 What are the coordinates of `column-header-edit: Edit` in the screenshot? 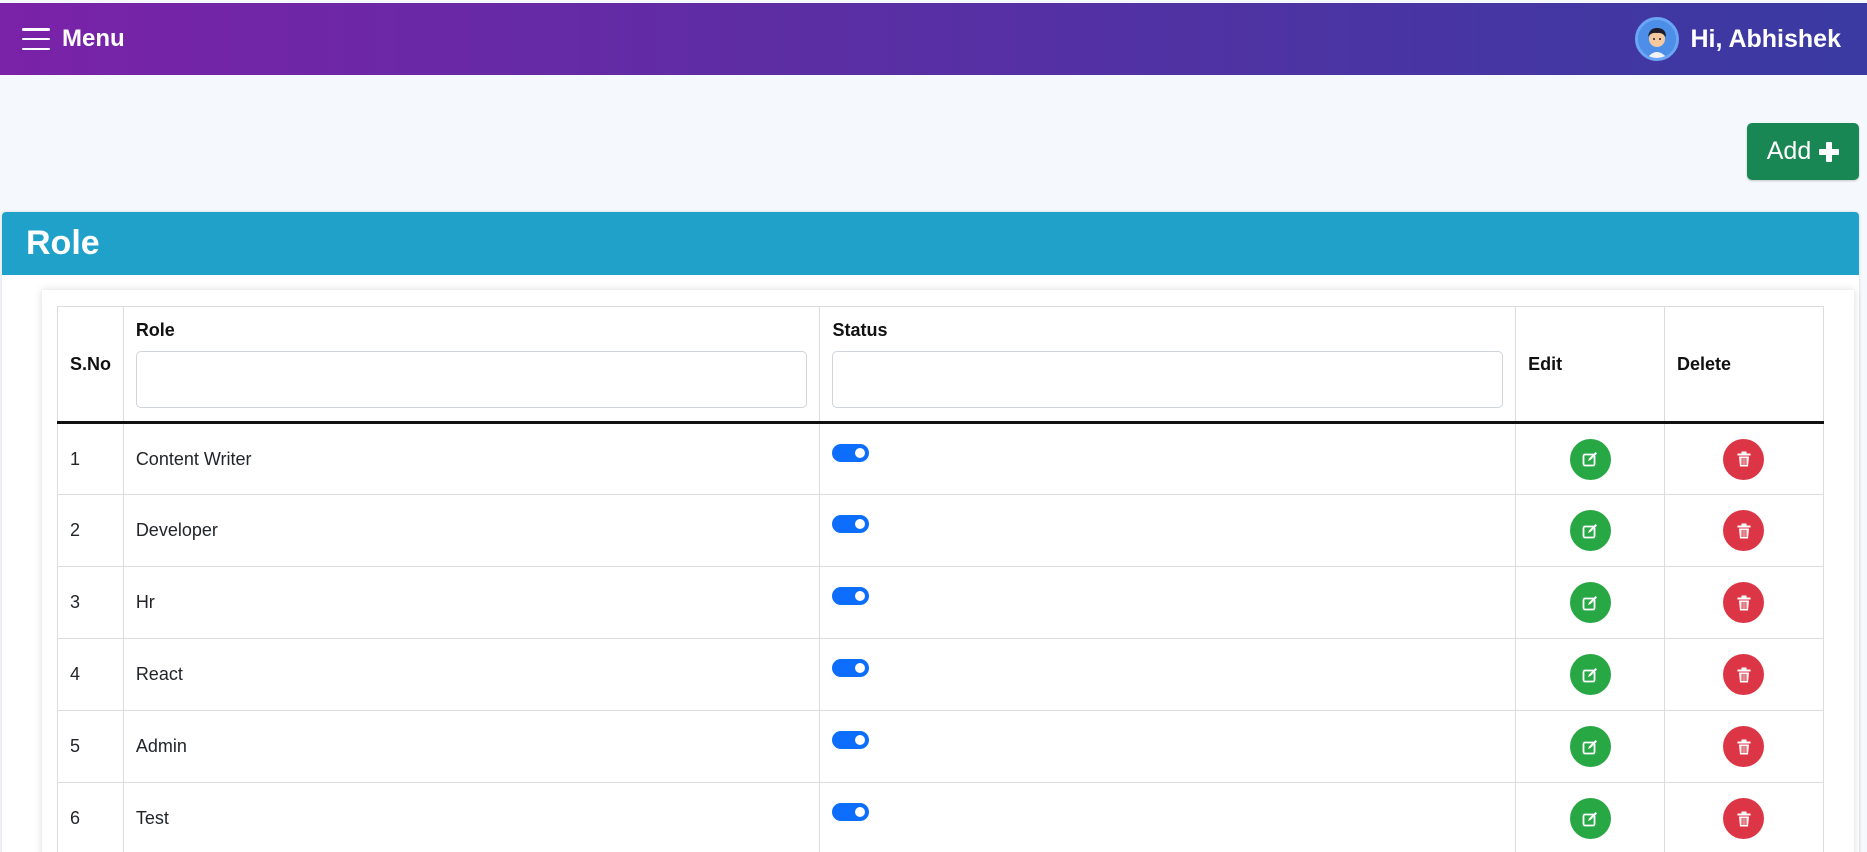 It's located at (1590, 365).